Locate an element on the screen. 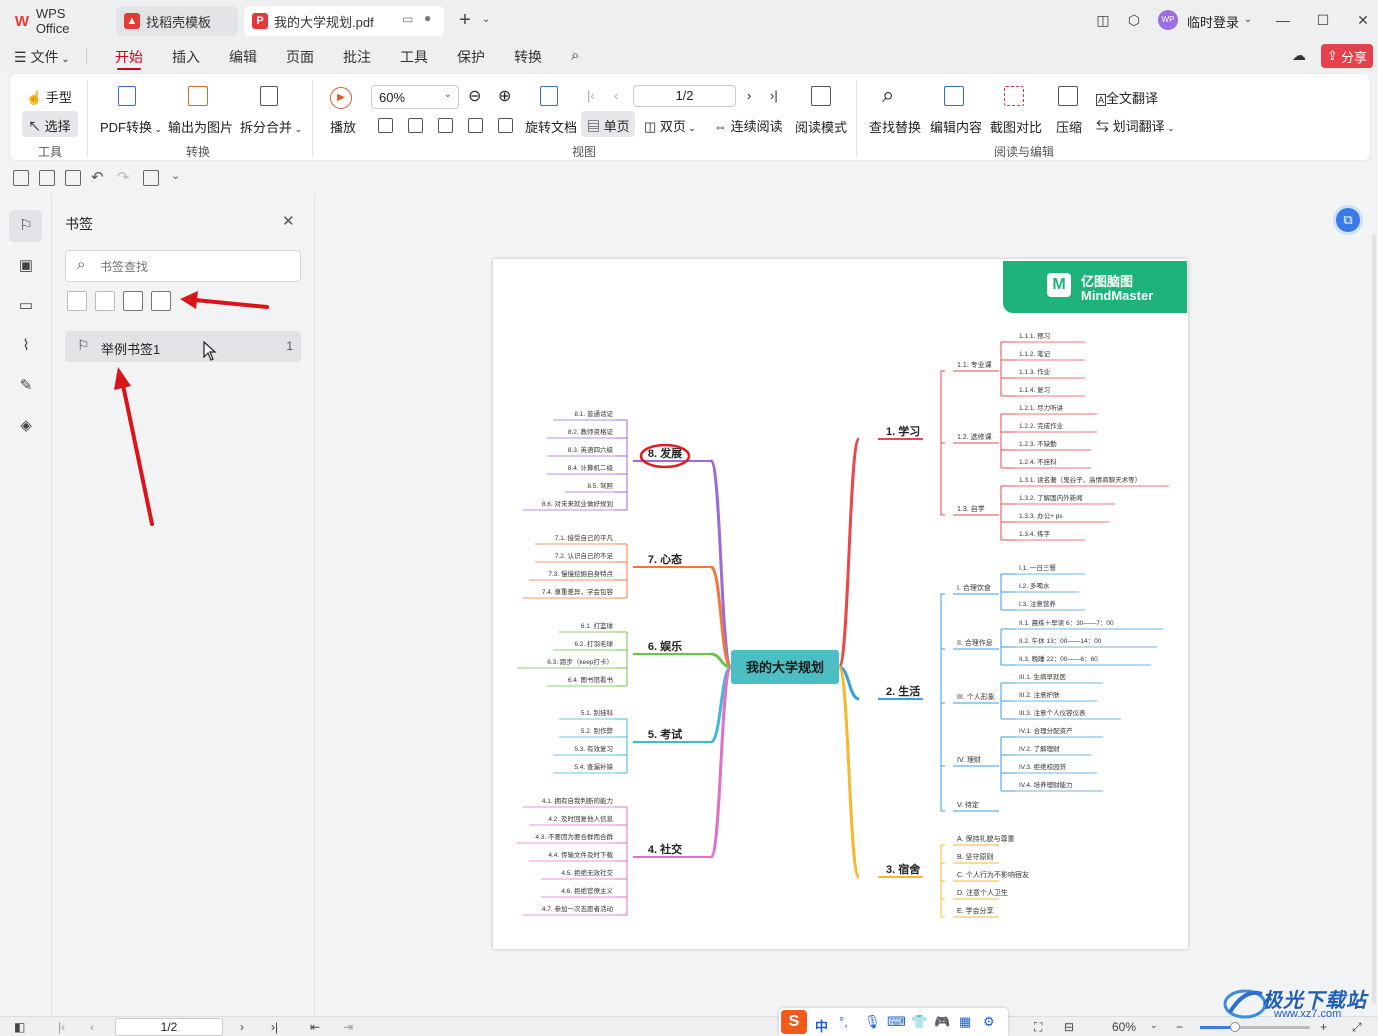 The width and height of the screenshot is (1378, 1036). sub-branch-label: 1.3. 自学 is located at coordinates (971, 508).